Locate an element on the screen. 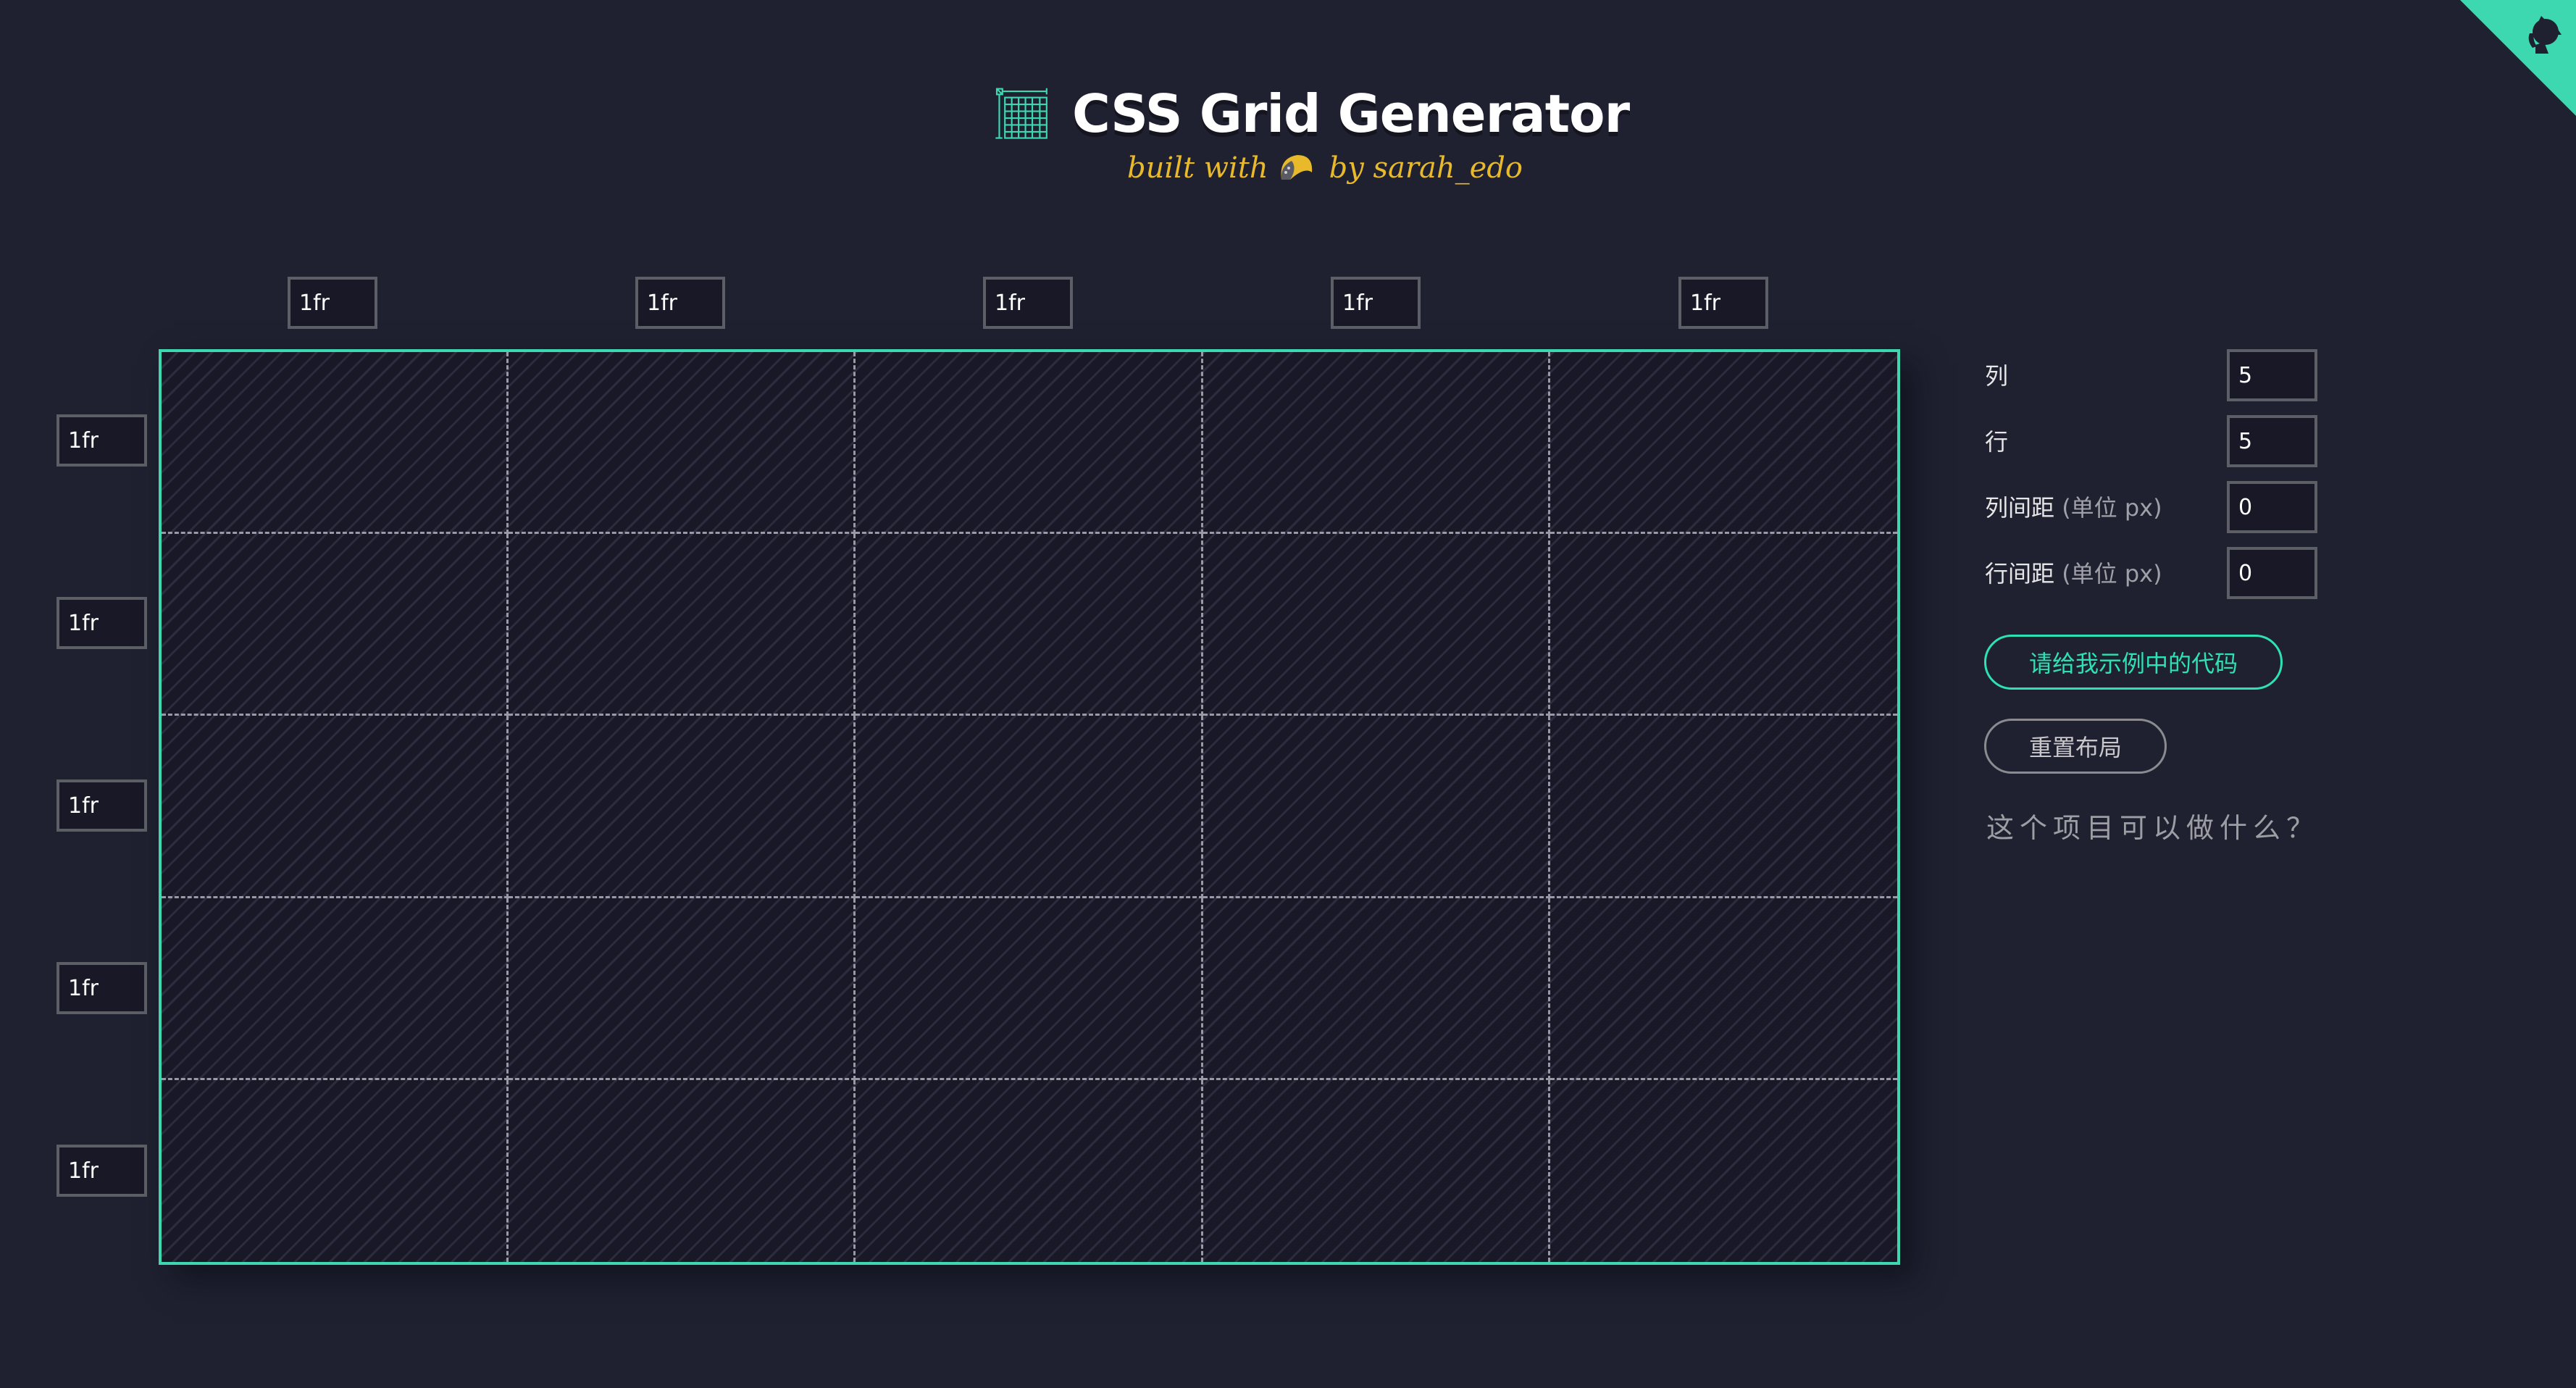  github-corner-link is located at coordinates (2518, 58).